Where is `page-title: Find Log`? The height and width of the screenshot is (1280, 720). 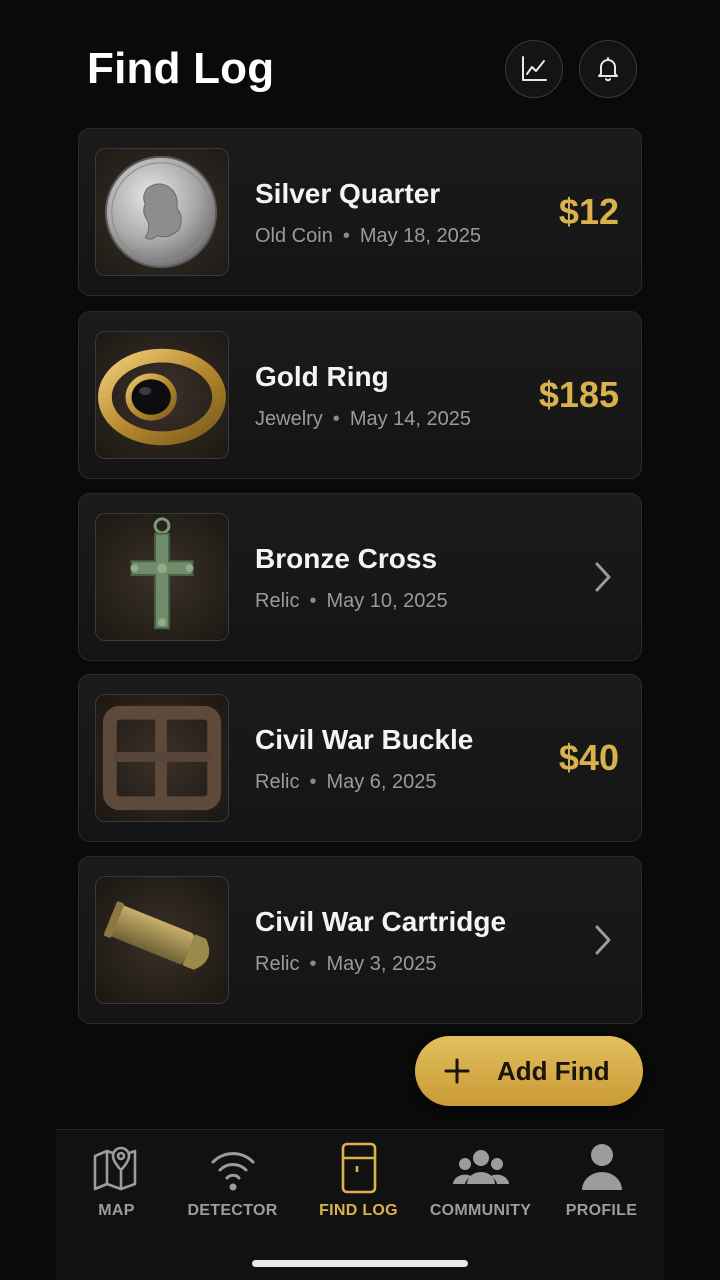
page-title: Find Log is located at coordinates (181, 68).